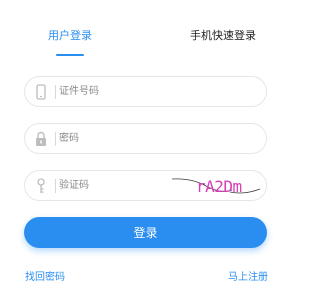  I want to click on forgot-password-link: 找回密码, so click(45, 278).